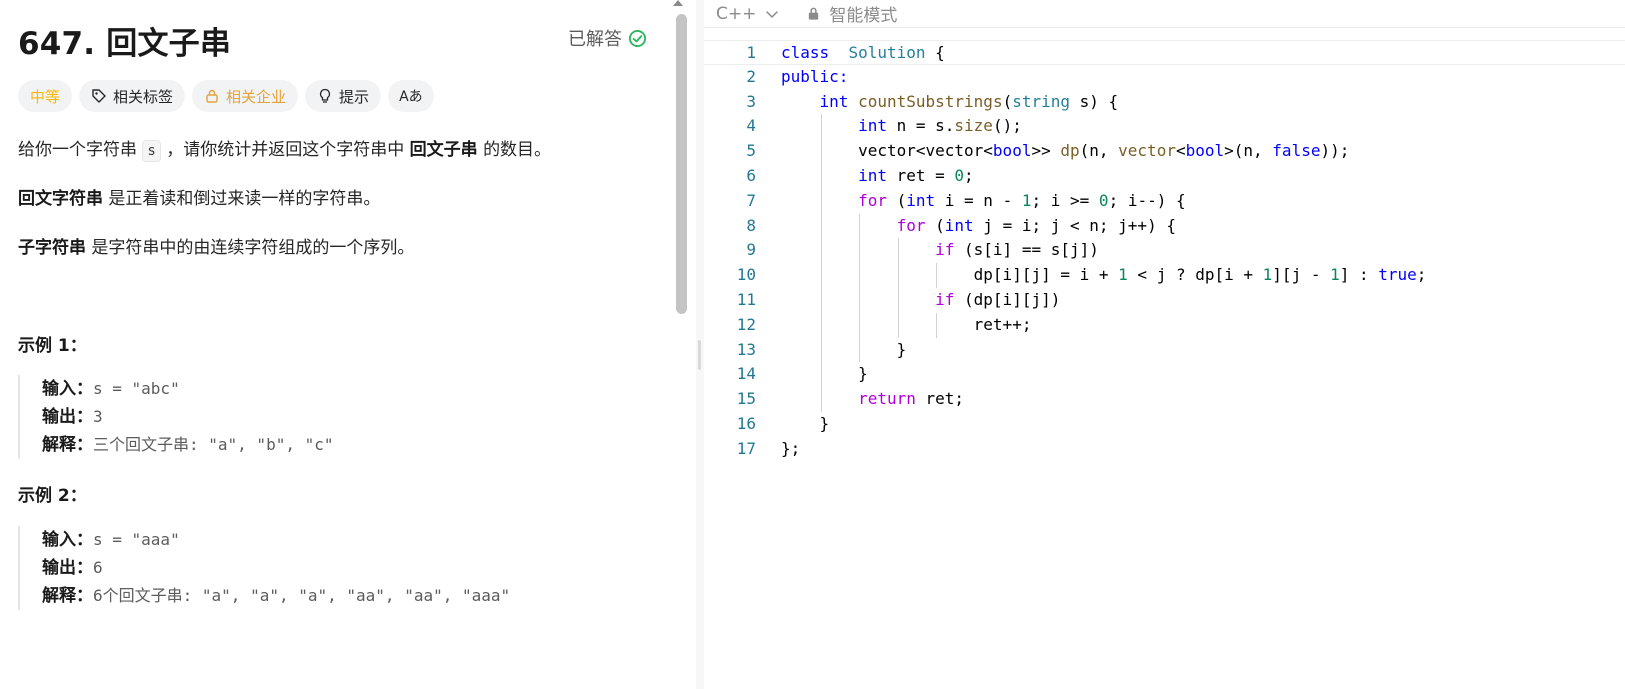  Describe the element at coordinates (969, 101) in the screenshot. I see `code-text: int countSubstrings(string s) {` at that location.